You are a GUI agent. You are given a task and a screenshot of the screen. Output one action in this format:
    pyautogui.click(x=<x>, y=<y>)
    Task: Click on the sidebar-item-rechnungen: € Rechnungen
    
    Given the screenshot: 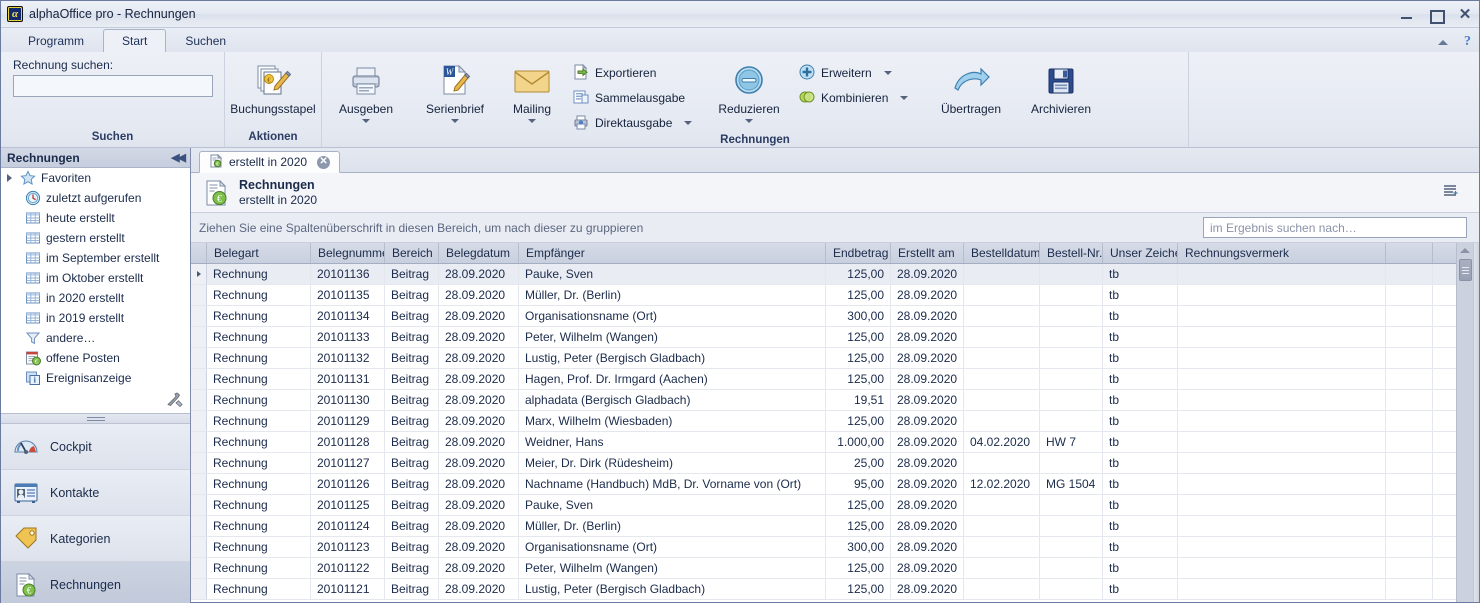 What is the action you would take?
    pyautogui.click(x=95, y=582)
    